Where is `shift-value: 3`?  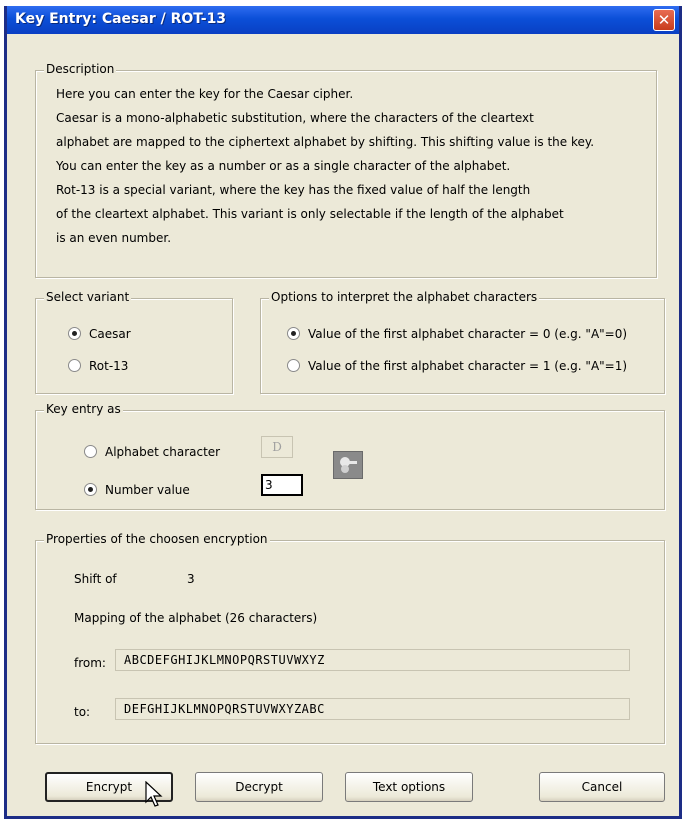 shift-value: 3 is located at coordinates (191, 579).